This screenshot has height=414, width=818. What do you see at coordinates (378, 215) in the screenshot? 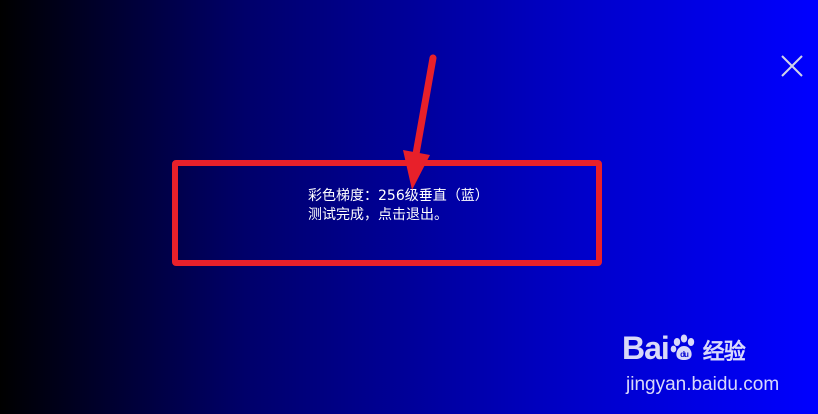
I see `test-instruction: 测试完成，点击退出。` at bounding box center [378, 215].